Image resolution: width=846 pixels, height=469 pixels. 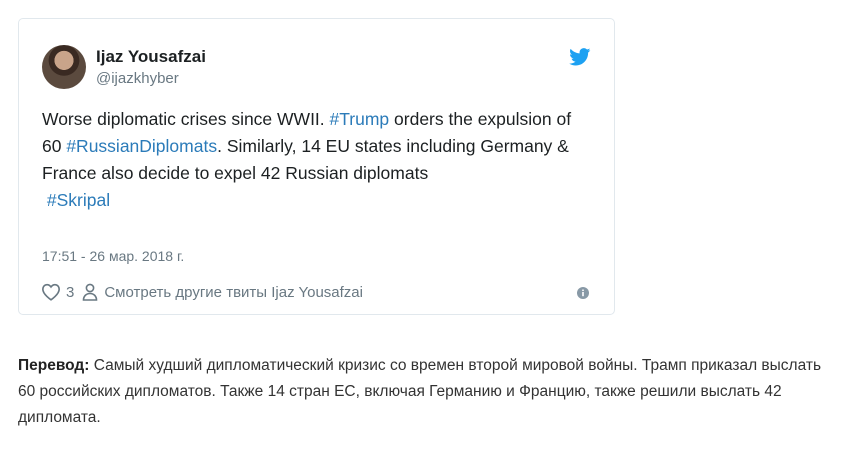 I want to click on translation-label: Перевод:, so click(x=54, y=365).